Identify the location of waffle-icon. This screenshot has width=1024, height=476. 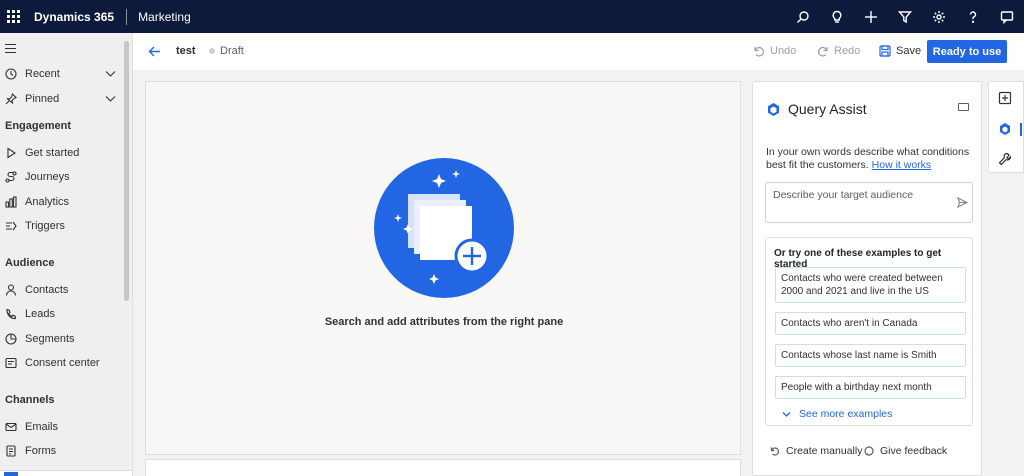
(13, 16).